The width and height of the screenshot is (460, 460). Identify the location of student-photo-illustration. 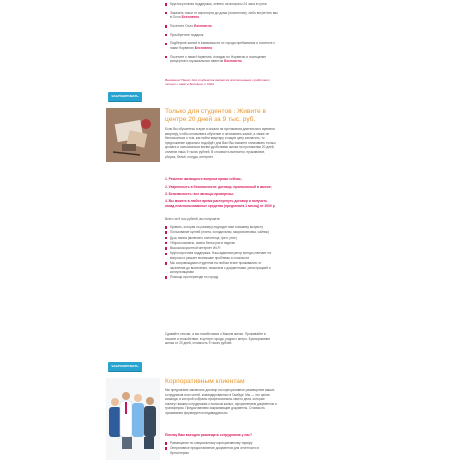
(133, 135).